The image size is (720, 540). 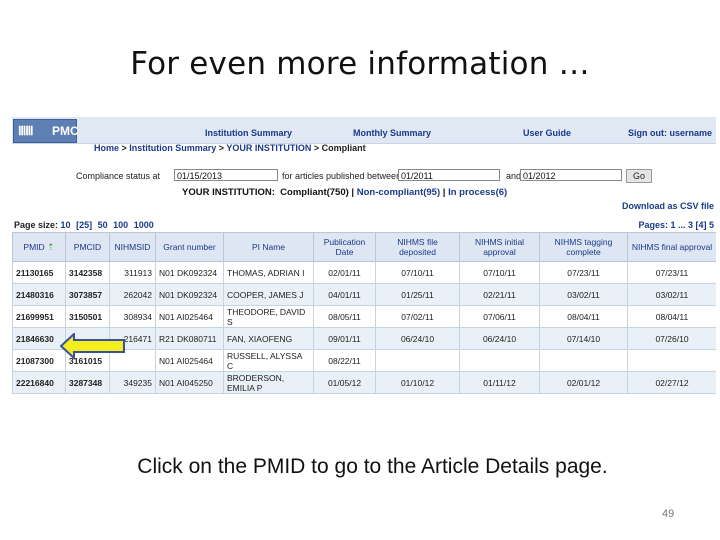 I want to click on col-header-final-approval: NIHMS final approval, so click(x=671, y=247).